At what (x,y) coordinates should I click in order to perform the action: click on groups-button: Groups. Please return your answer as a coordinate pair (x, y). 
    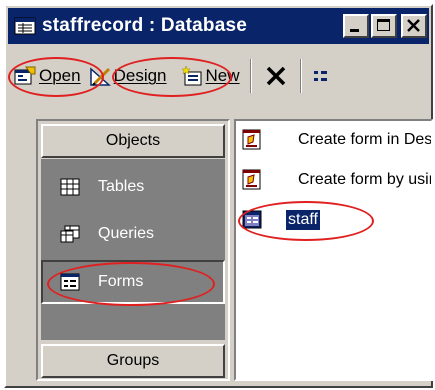
    Looking at the image, I should click on (133, 361).